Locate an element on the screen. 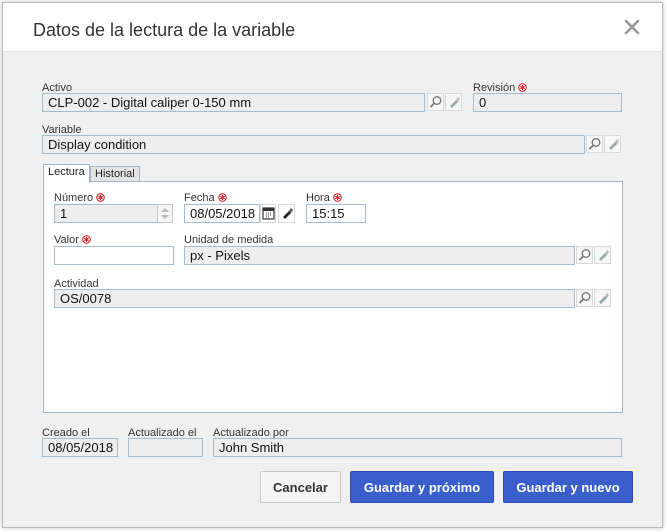  fecha-clear-button is located at coordinates (286, 213).